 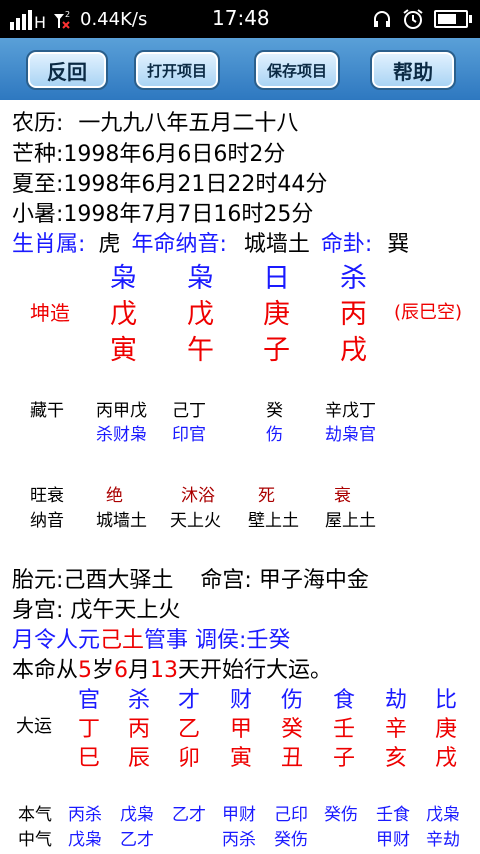 I want to click on pillar-branch: 午, so click(x=200, y=350).